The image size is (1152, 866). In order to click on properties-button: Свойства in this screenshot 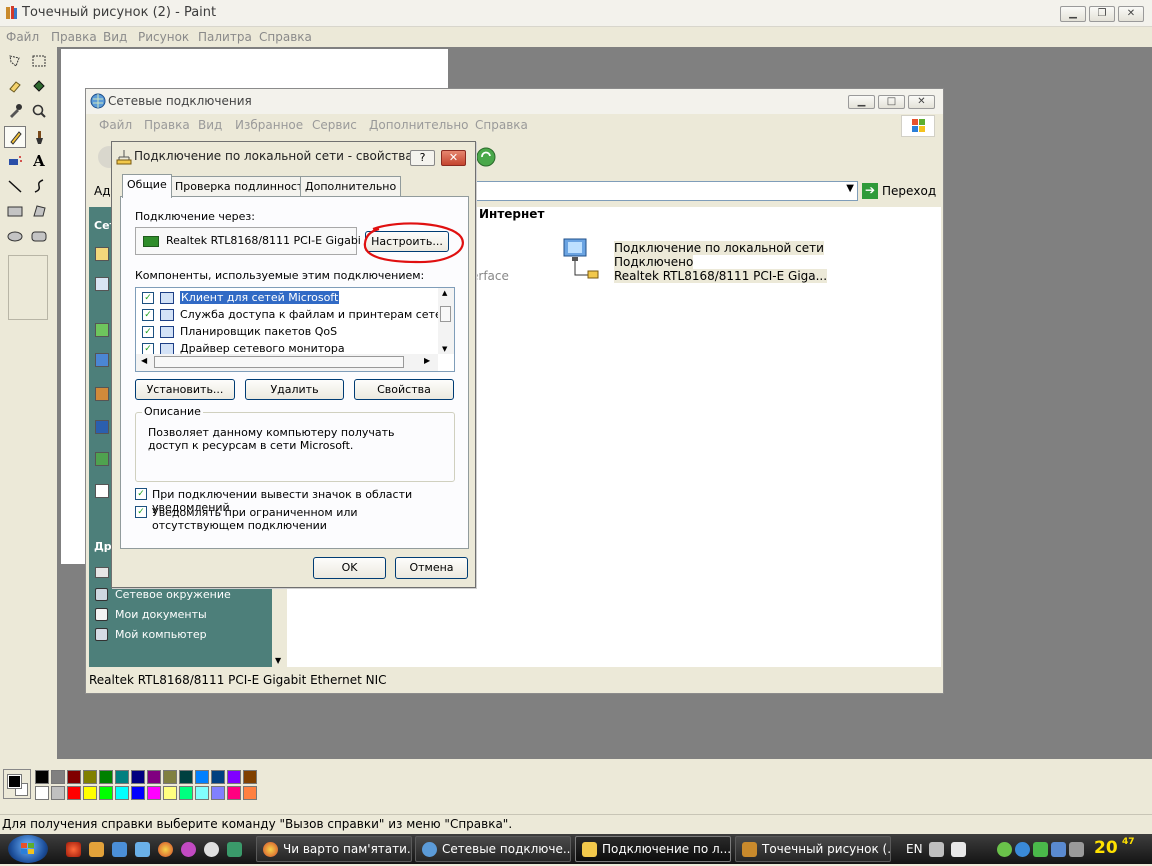, I will do `click(404, 389)`.